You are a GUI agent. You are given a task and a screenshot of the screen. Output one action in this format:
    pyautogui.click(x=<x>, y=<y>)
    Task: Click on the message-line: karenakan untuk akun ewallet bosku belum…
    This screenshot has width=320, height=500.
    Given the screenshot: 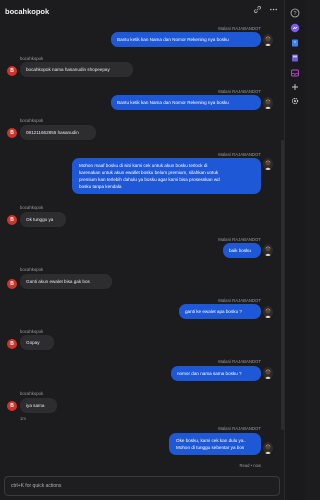 What is the action you would take?
    pyautogui.click(x=149, y=172)
    